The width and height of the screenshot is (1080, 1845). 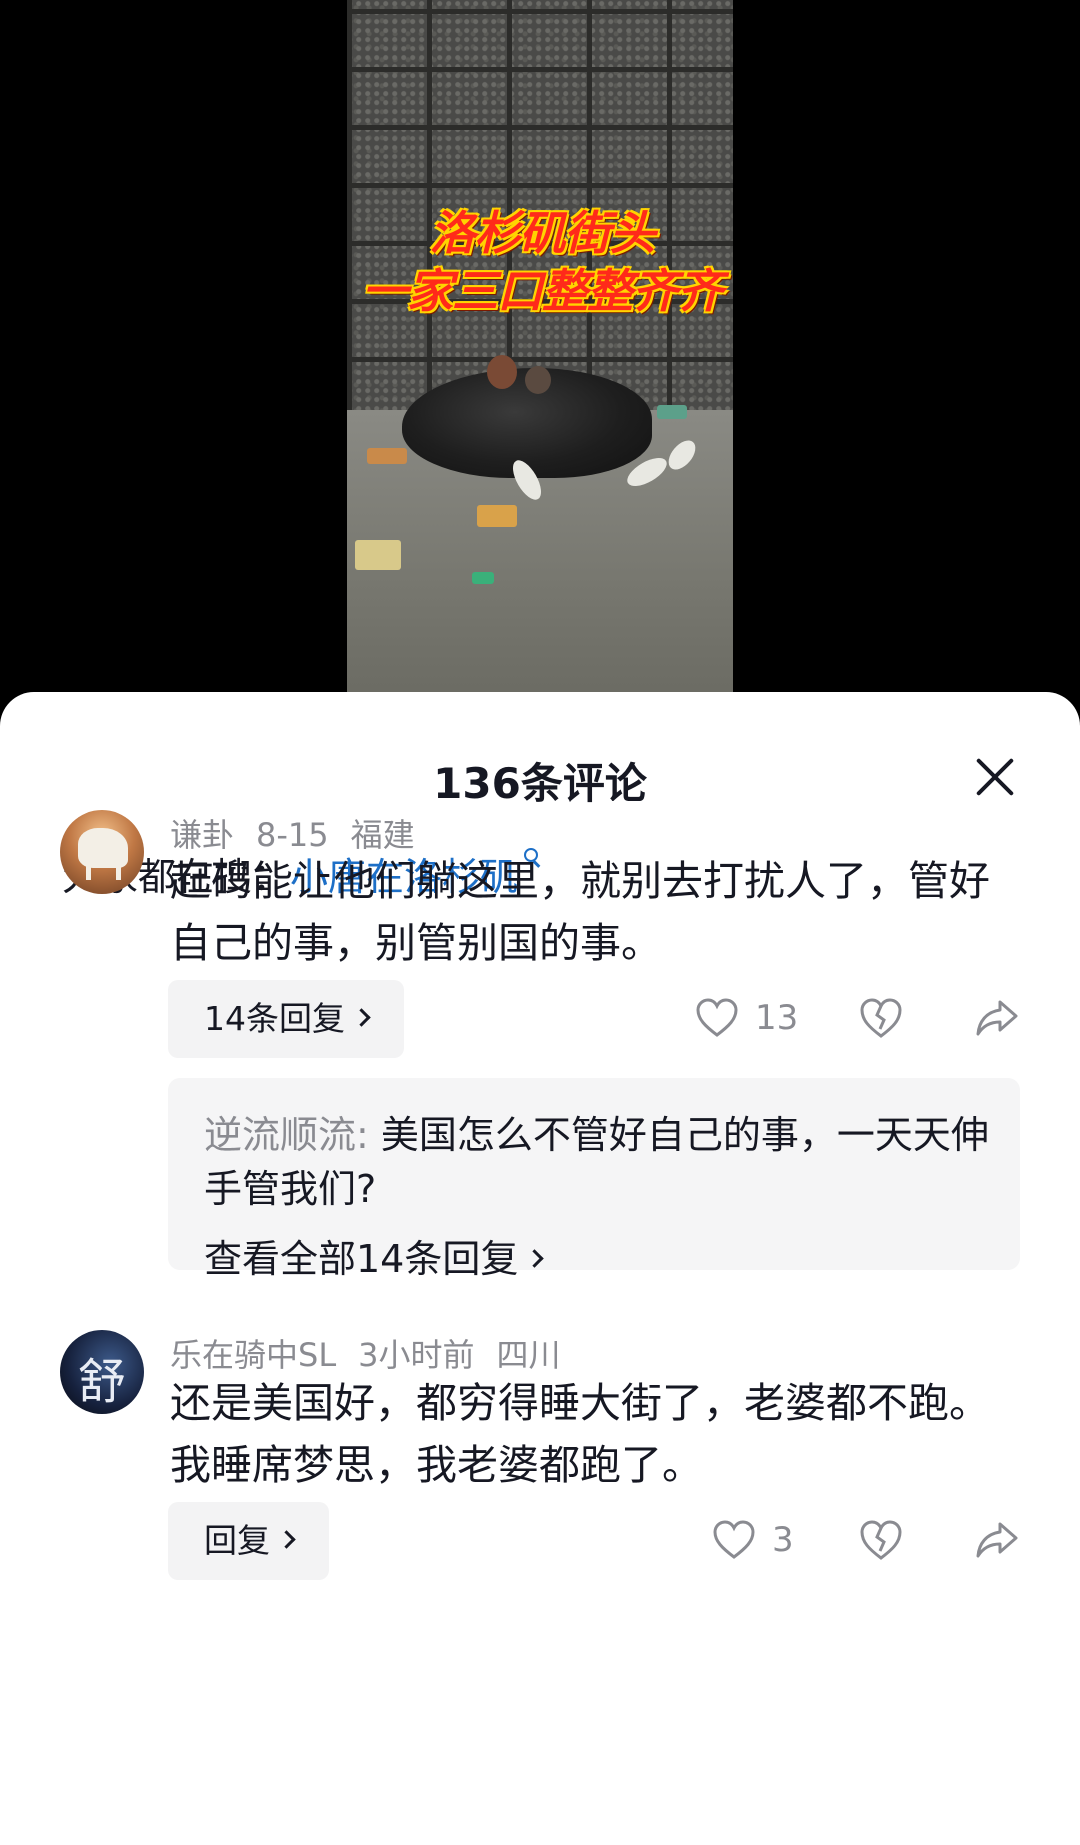 I want to click on avatar: 舒, so click(x=102, y=1372).